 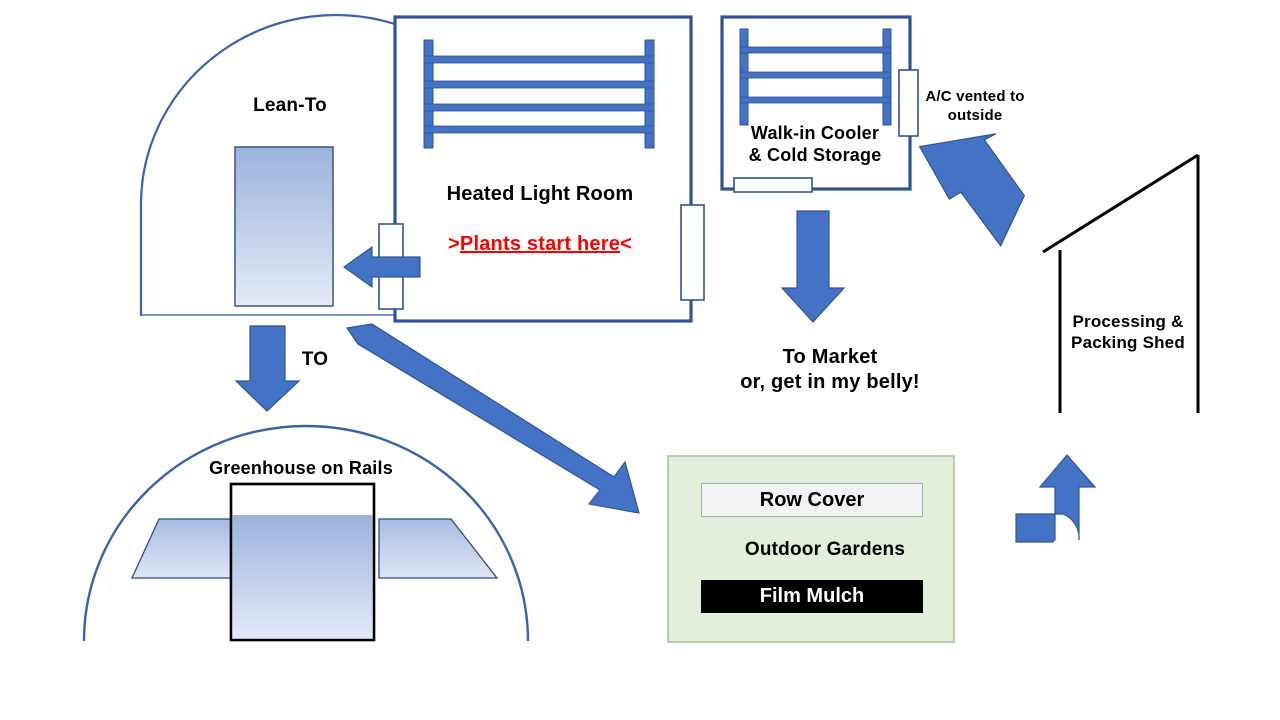 I want to click on arrow-cooler-to-market, so click(x=813, y=266).